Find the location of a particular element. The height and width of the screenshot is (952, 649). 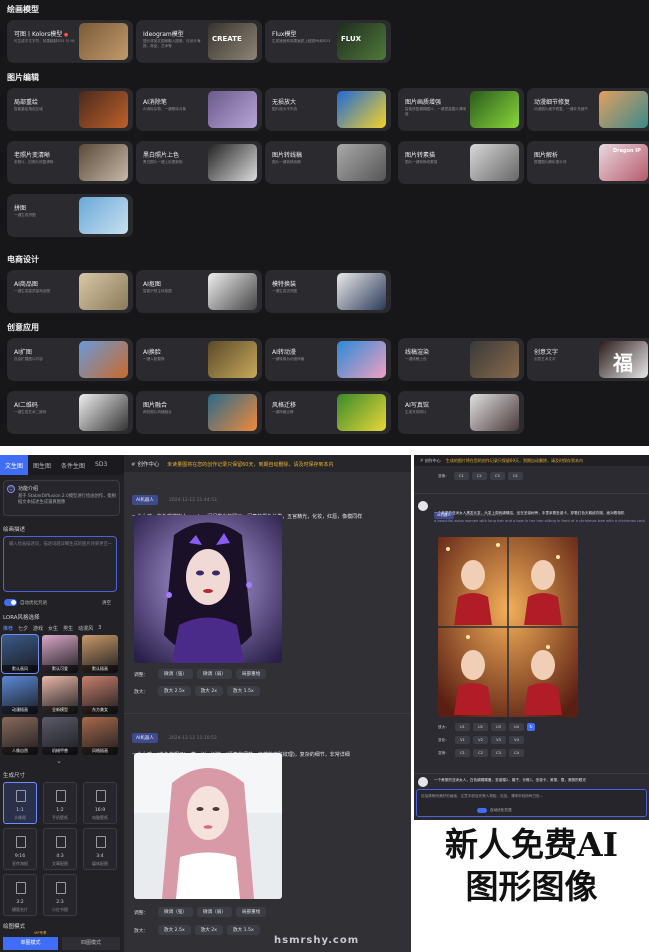

feature-card: Ideogram模型 擅长将英文图案融入图像，可设计海报、商品、艺术等 CREATE is located at coordinates (199, 41).